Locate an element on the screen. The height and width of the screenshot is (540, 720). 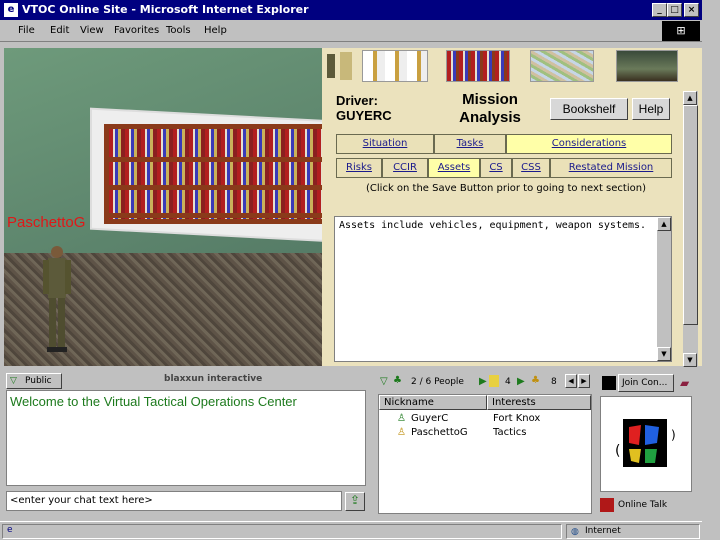
nickname: GuyerC is located at coordinates (430, 418).